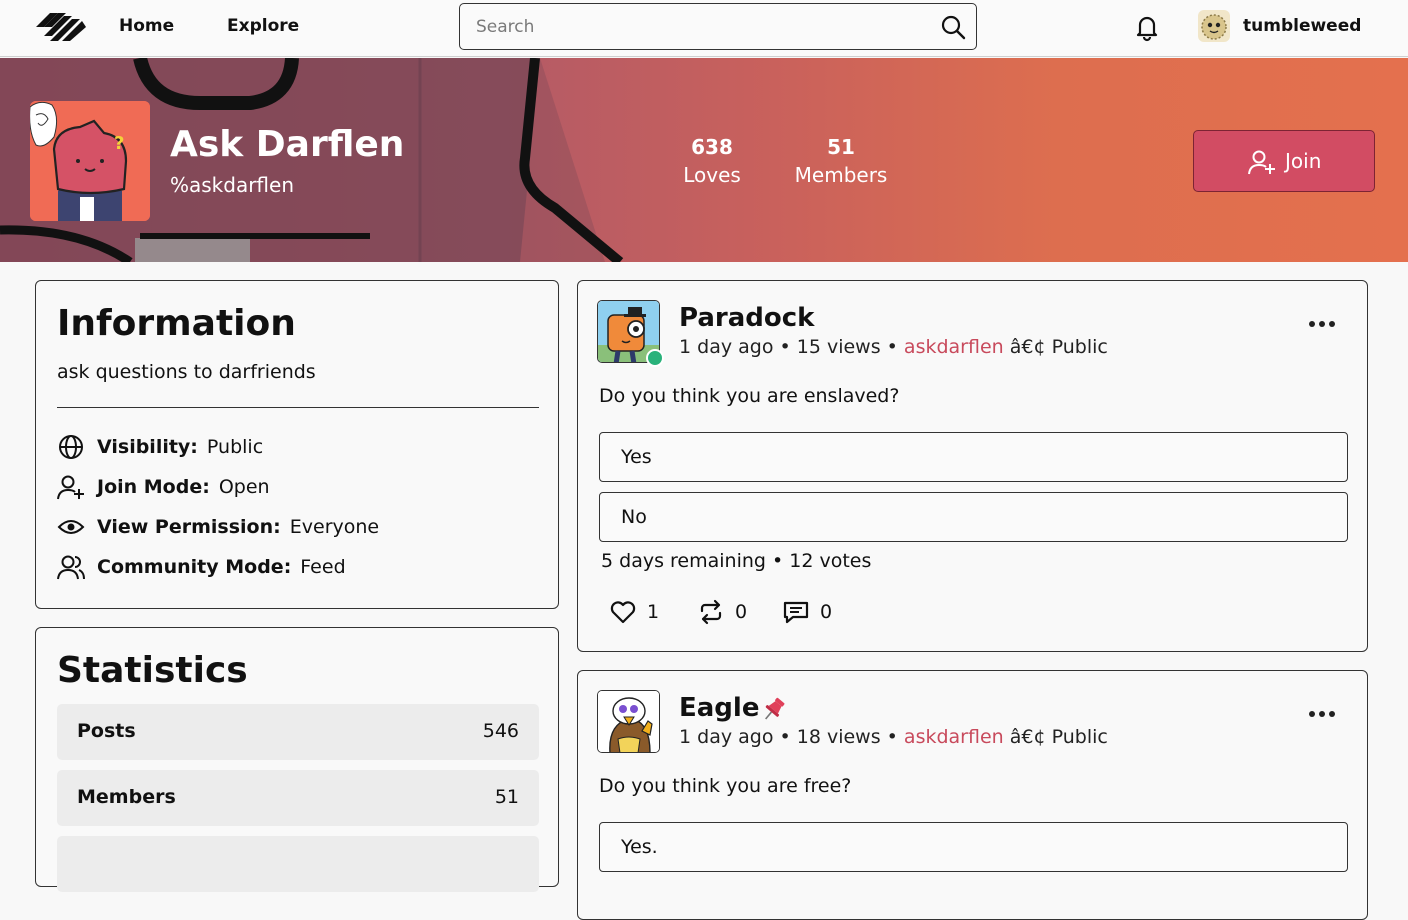 The width and height of the screenshot is (1408, 920). What do you see at coordinates (841, 147) in the screenshot?
I see `members-count: 51` at bounding box center [841, 147].